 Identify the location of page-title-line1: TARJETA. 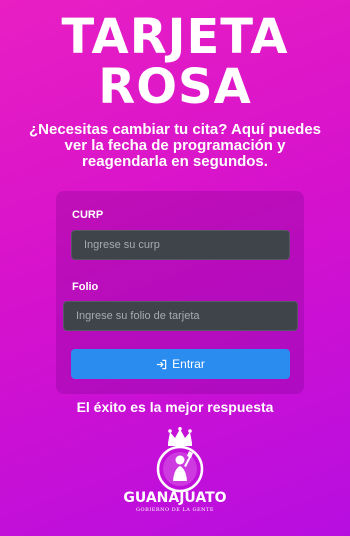
(175, 37).